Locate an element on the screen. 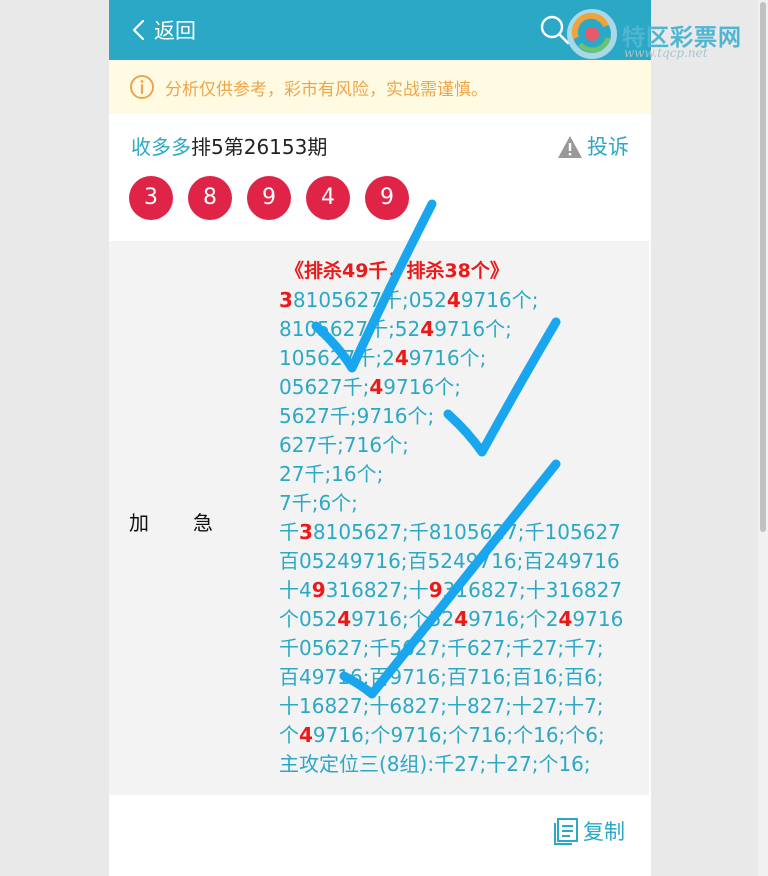 This screenshot has height=876, width=768. line-text: 5627千;9716个; is located at coordinates (357, 416).